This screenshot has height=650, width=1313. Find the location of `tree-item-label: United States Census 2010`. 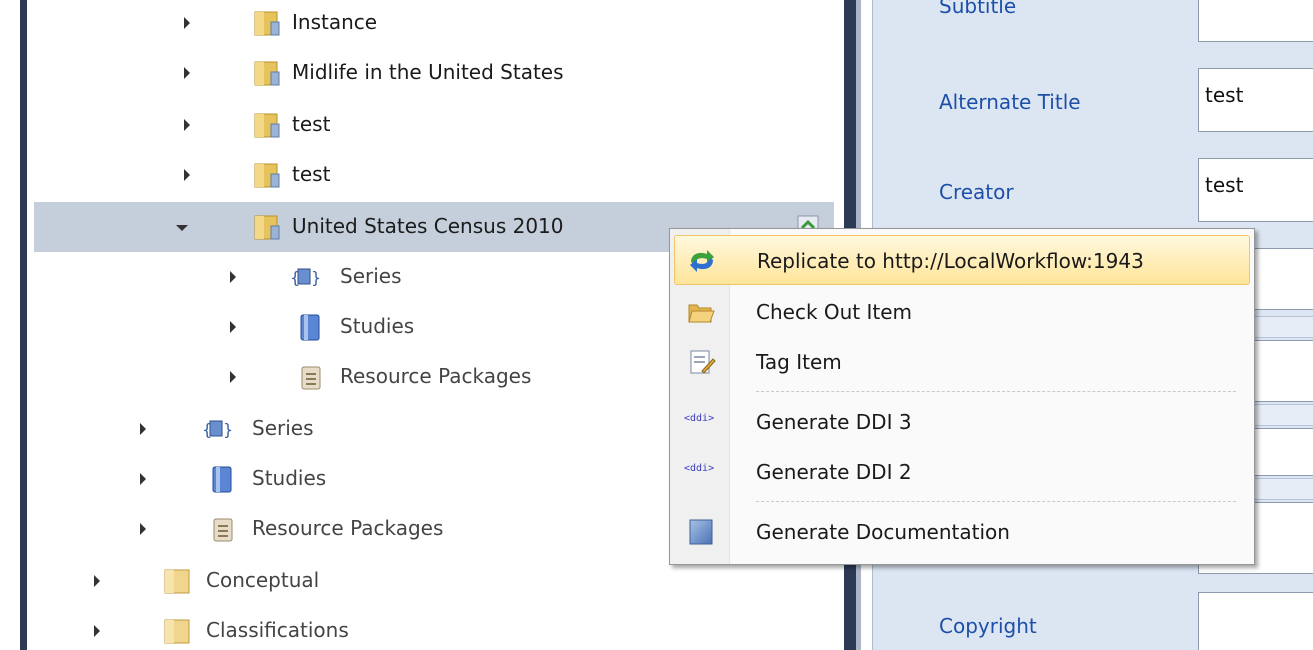

tree-item-label: United States Census 2010 is located at coordinates (428, 226).